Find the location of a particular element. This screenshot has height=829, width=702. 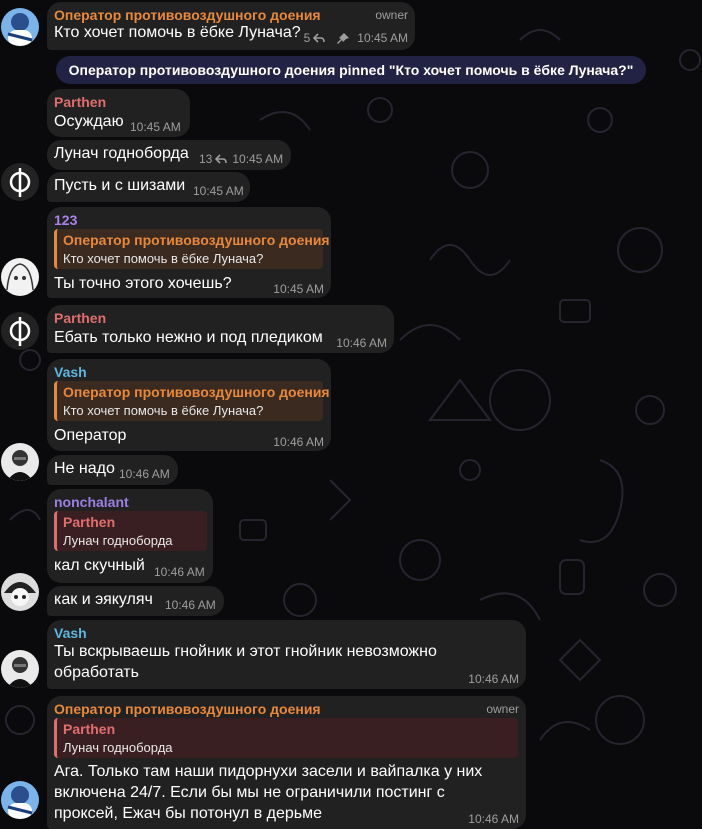

message-bubble: как и эякуляч 10:46 AM is located at coordinates (135, 601).